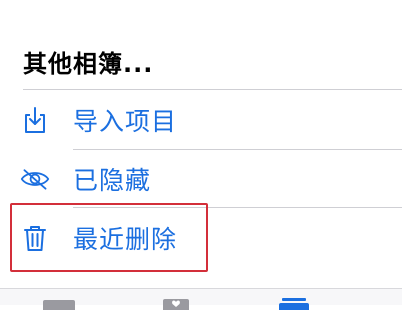 The height and width of the screenshot is (314, 402). What do you see at coordinates (109, 237) in the screenshot?
I see `selection-highlight` at bounding box center [109, 237].